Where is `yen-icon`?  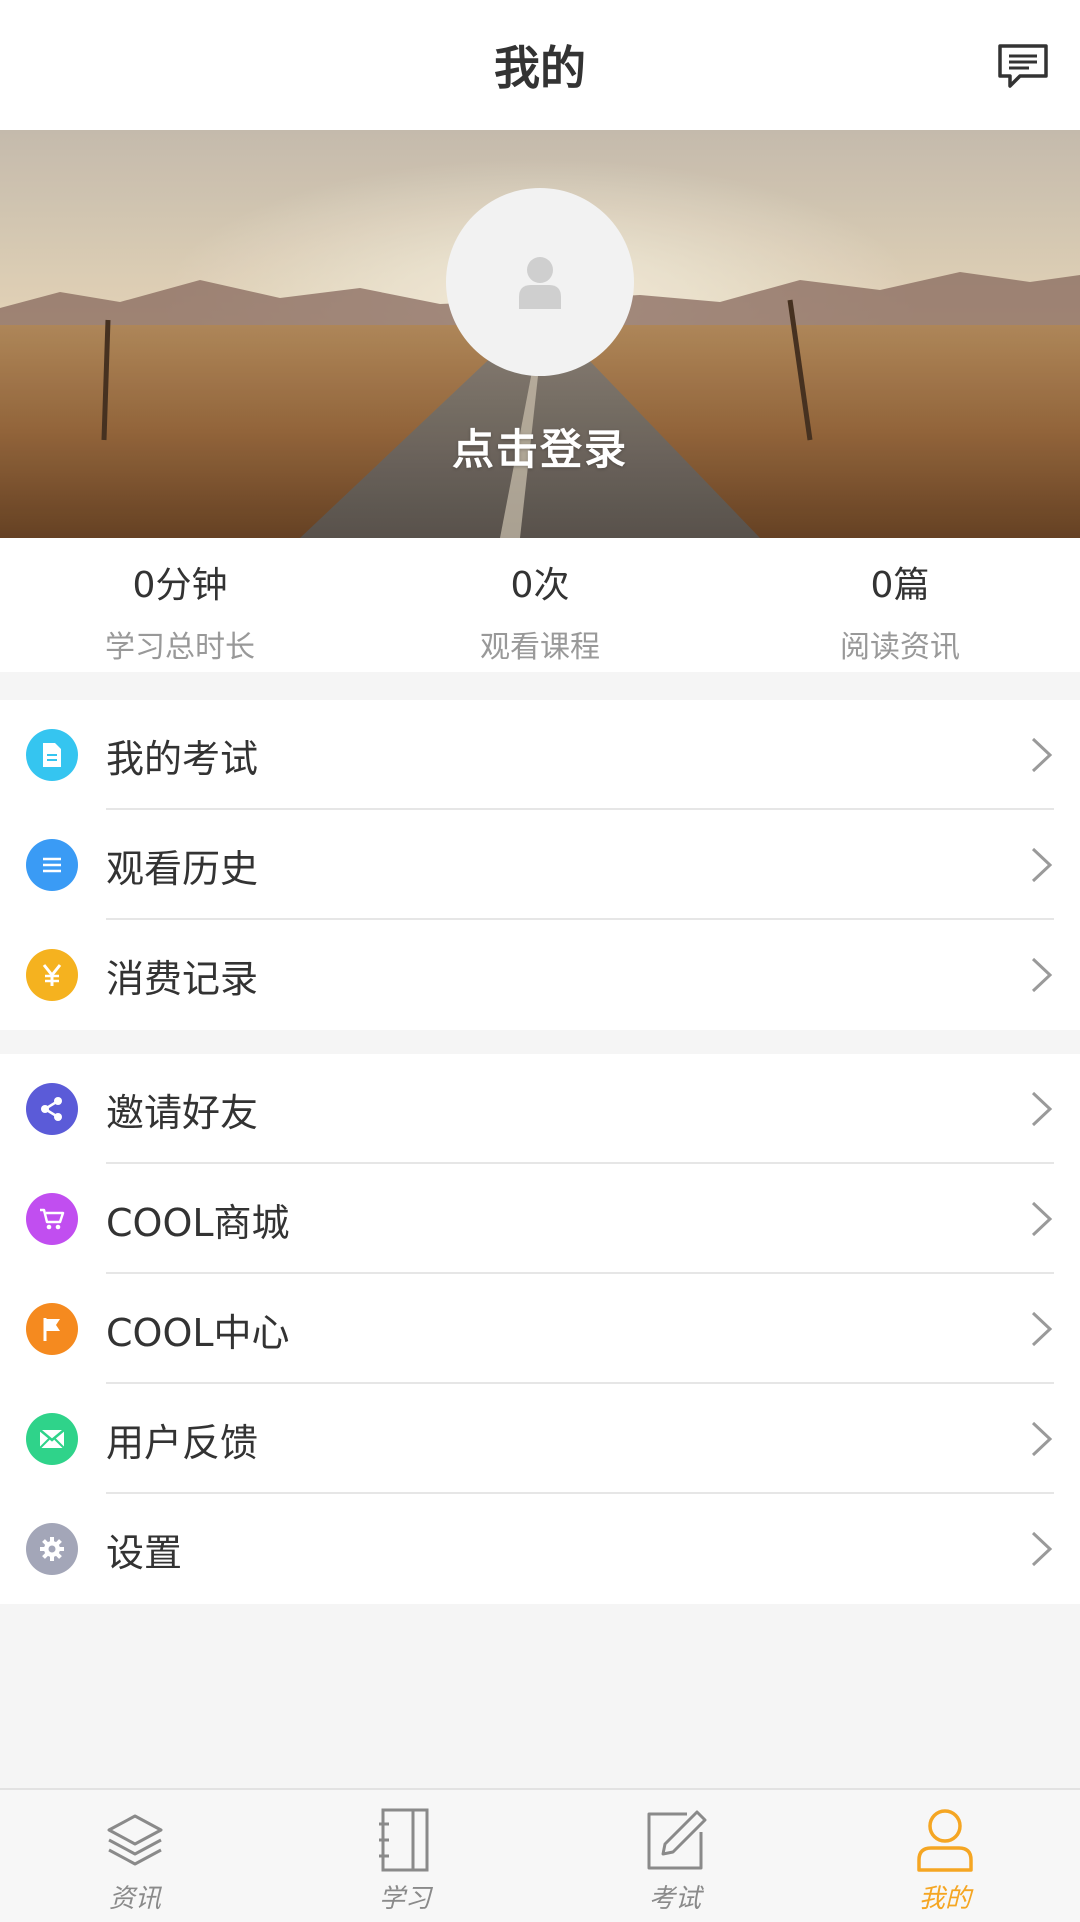 yen-icon is located at coordinates (52, 975).